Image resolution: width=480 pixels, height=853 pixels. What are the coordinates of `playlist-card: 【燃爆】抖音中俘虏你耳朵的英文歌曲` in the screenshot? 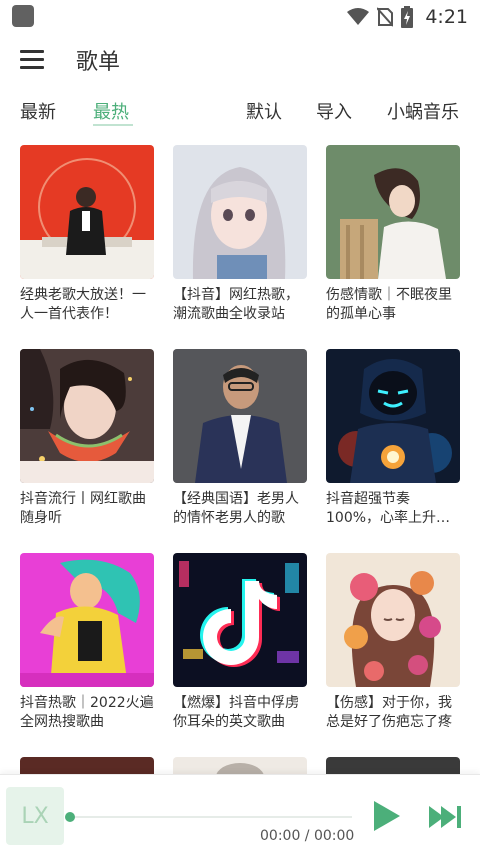 It's located at (240, 642).